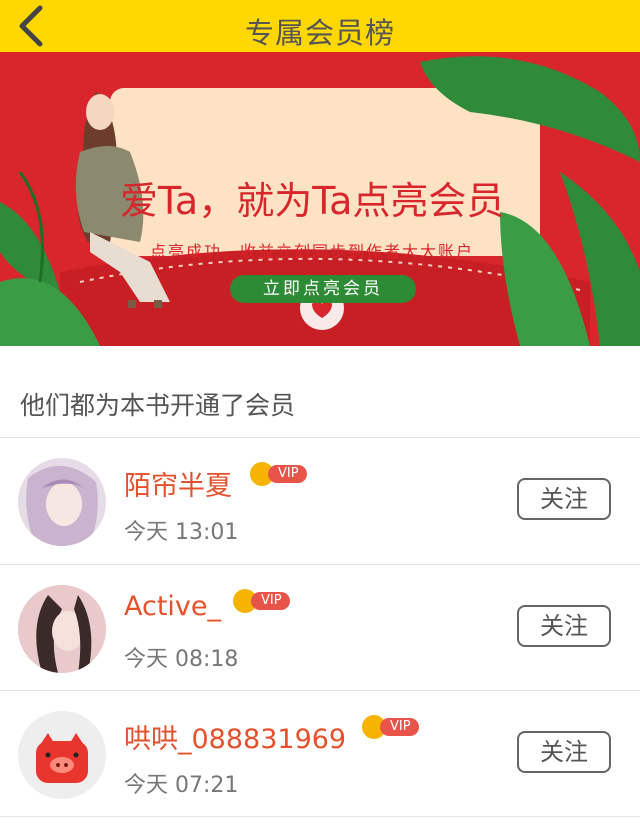  Describe the element at coordinates (320, 816) in the screenshot. I see `divider` at that location.